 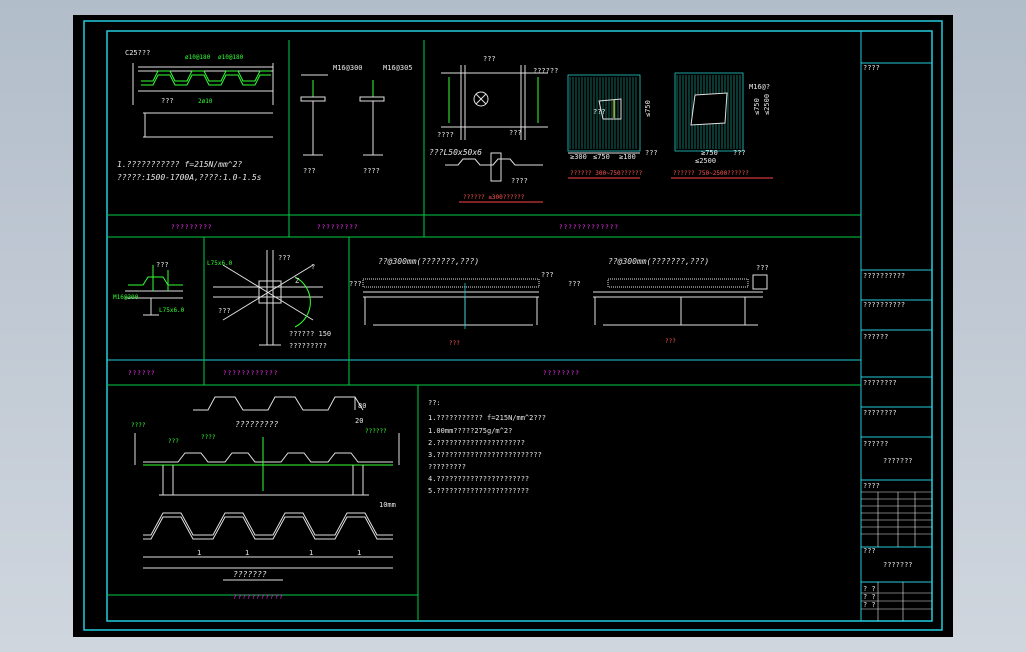 I want to click on tb-text-2: ??????????, so click(x=884, y=305).